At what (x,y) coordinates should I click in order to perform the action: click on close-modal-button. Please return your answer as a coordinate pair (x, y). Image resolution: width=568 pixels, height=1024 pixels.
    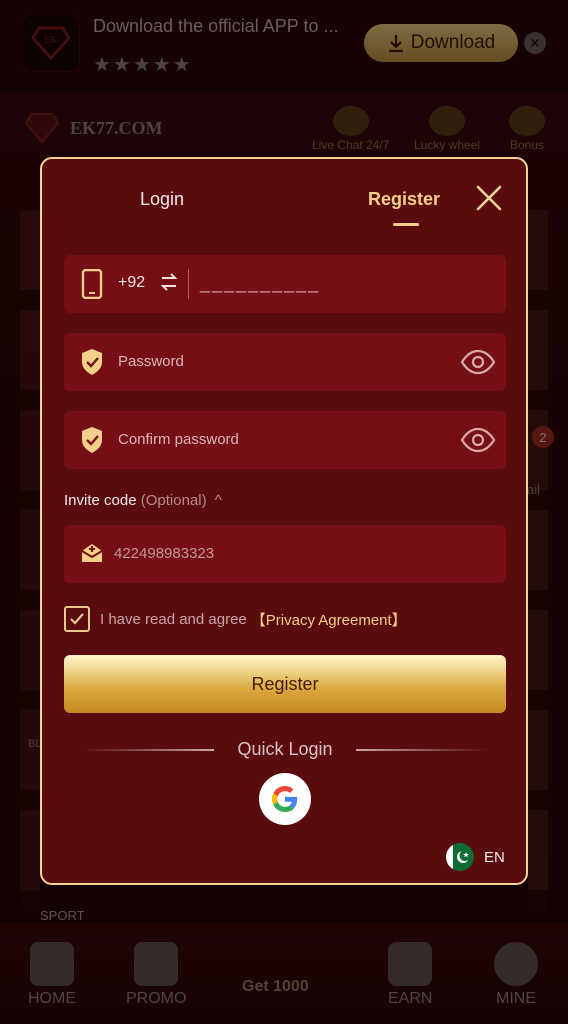
    Looking at the image, I should click on (489, 198).